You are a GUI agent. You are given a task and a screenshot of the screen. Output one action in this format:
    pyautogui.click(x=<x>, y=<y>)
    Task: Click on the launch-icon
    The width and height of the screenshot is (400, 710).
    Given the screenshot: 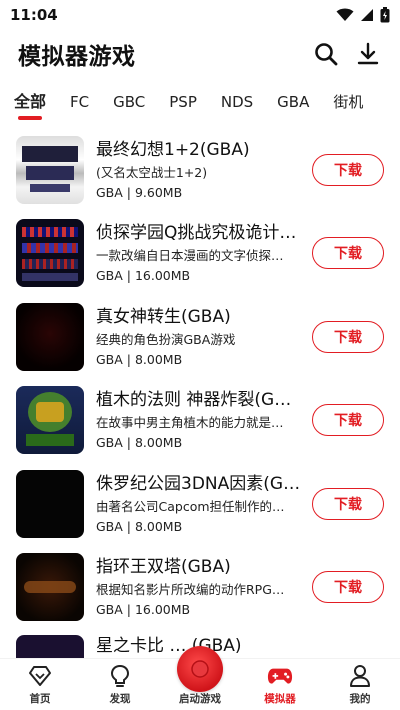 What is the action you would take?
    pyautogui.click(x=200, y=669)
    